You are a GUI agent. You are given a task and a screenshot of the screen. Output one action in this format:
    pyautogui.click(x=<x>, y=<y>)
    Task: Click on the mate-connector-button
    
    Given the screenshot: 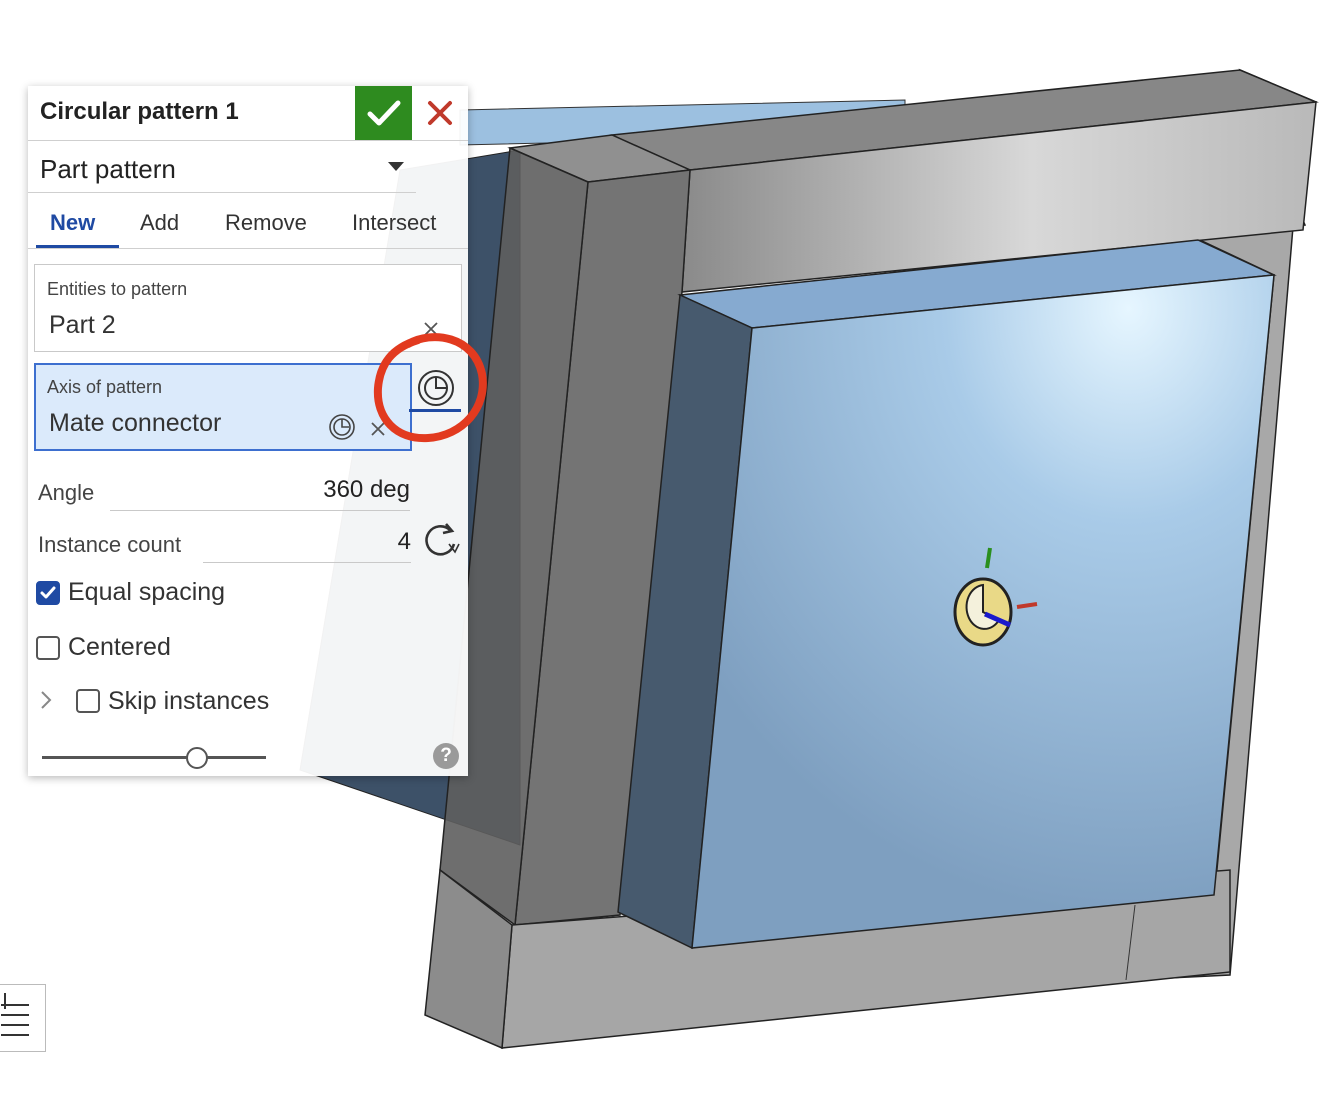 What is the action you would take?
    pyautogui.click(x=436, y=388)
    